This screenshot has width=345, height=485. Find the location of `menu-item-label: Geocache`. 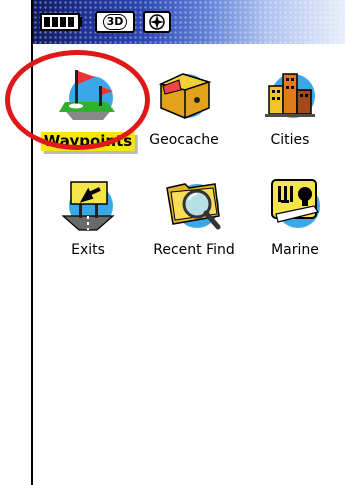

menu-item-label: Geocache is located at coordinates (184, 140).